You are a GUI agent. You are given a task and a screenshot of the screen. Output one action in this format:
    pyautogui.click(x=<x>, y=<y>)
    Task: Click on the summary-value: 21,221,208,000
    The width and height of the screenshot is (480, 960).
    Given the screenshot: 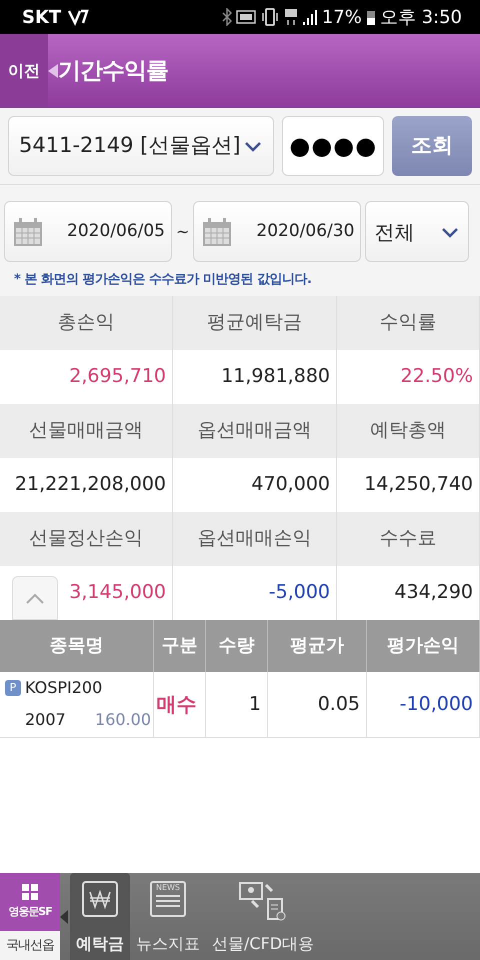 What is the action you would take?
    pyautogui.click(x=86, y=485)
    